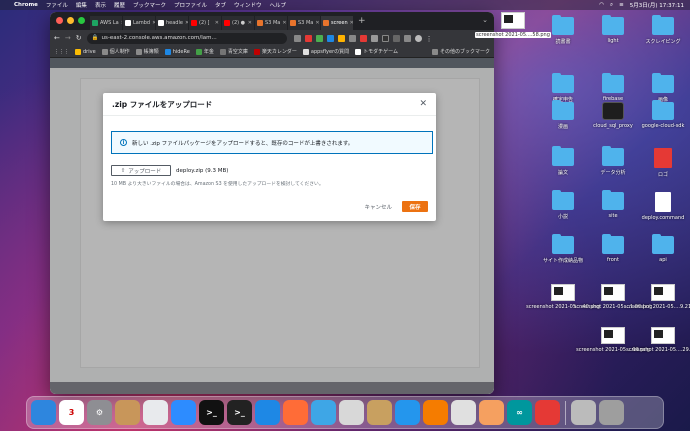 This screenshot has width=690, height=431. Describe the element at coordinates (463, 412) in the screenshot. I see `steam-icon` at that location.